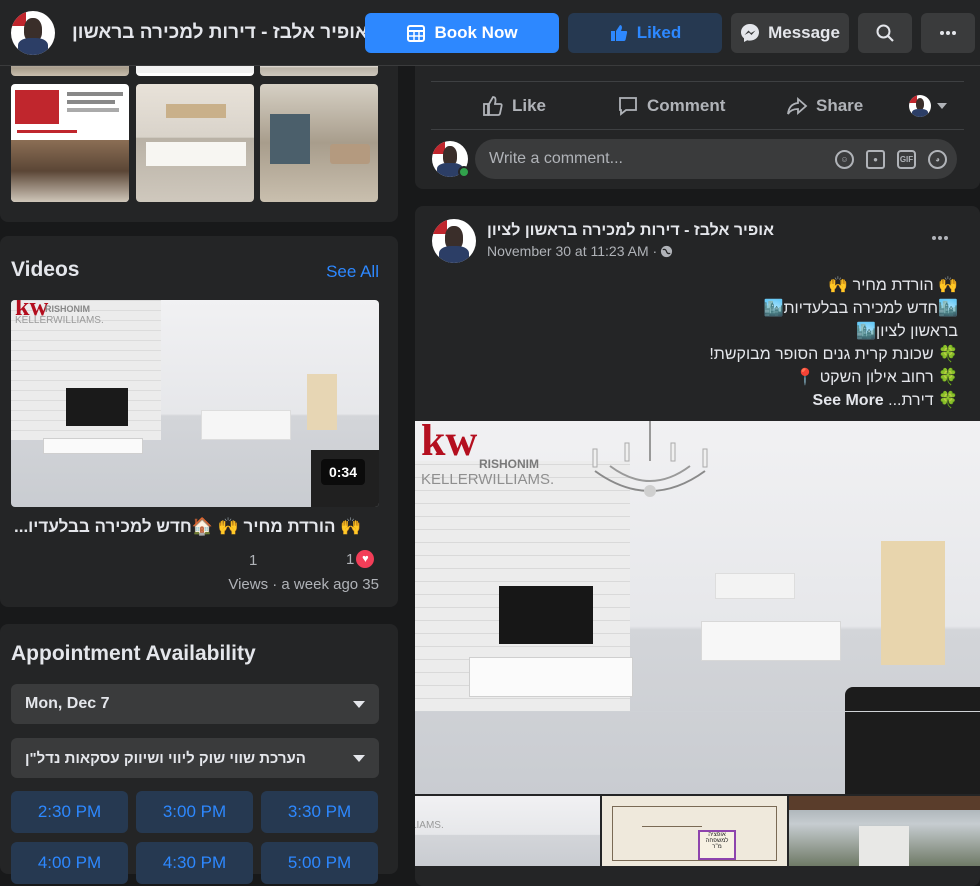  I want to click on post-author-name: אופיר אלבז - דירות למכירה בראשון לציון, so click(630, 231).